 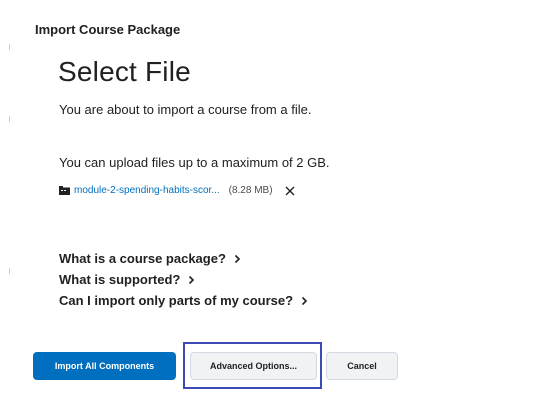 I want to click on cancel-button: Cancel, so click(x=362, y=366).